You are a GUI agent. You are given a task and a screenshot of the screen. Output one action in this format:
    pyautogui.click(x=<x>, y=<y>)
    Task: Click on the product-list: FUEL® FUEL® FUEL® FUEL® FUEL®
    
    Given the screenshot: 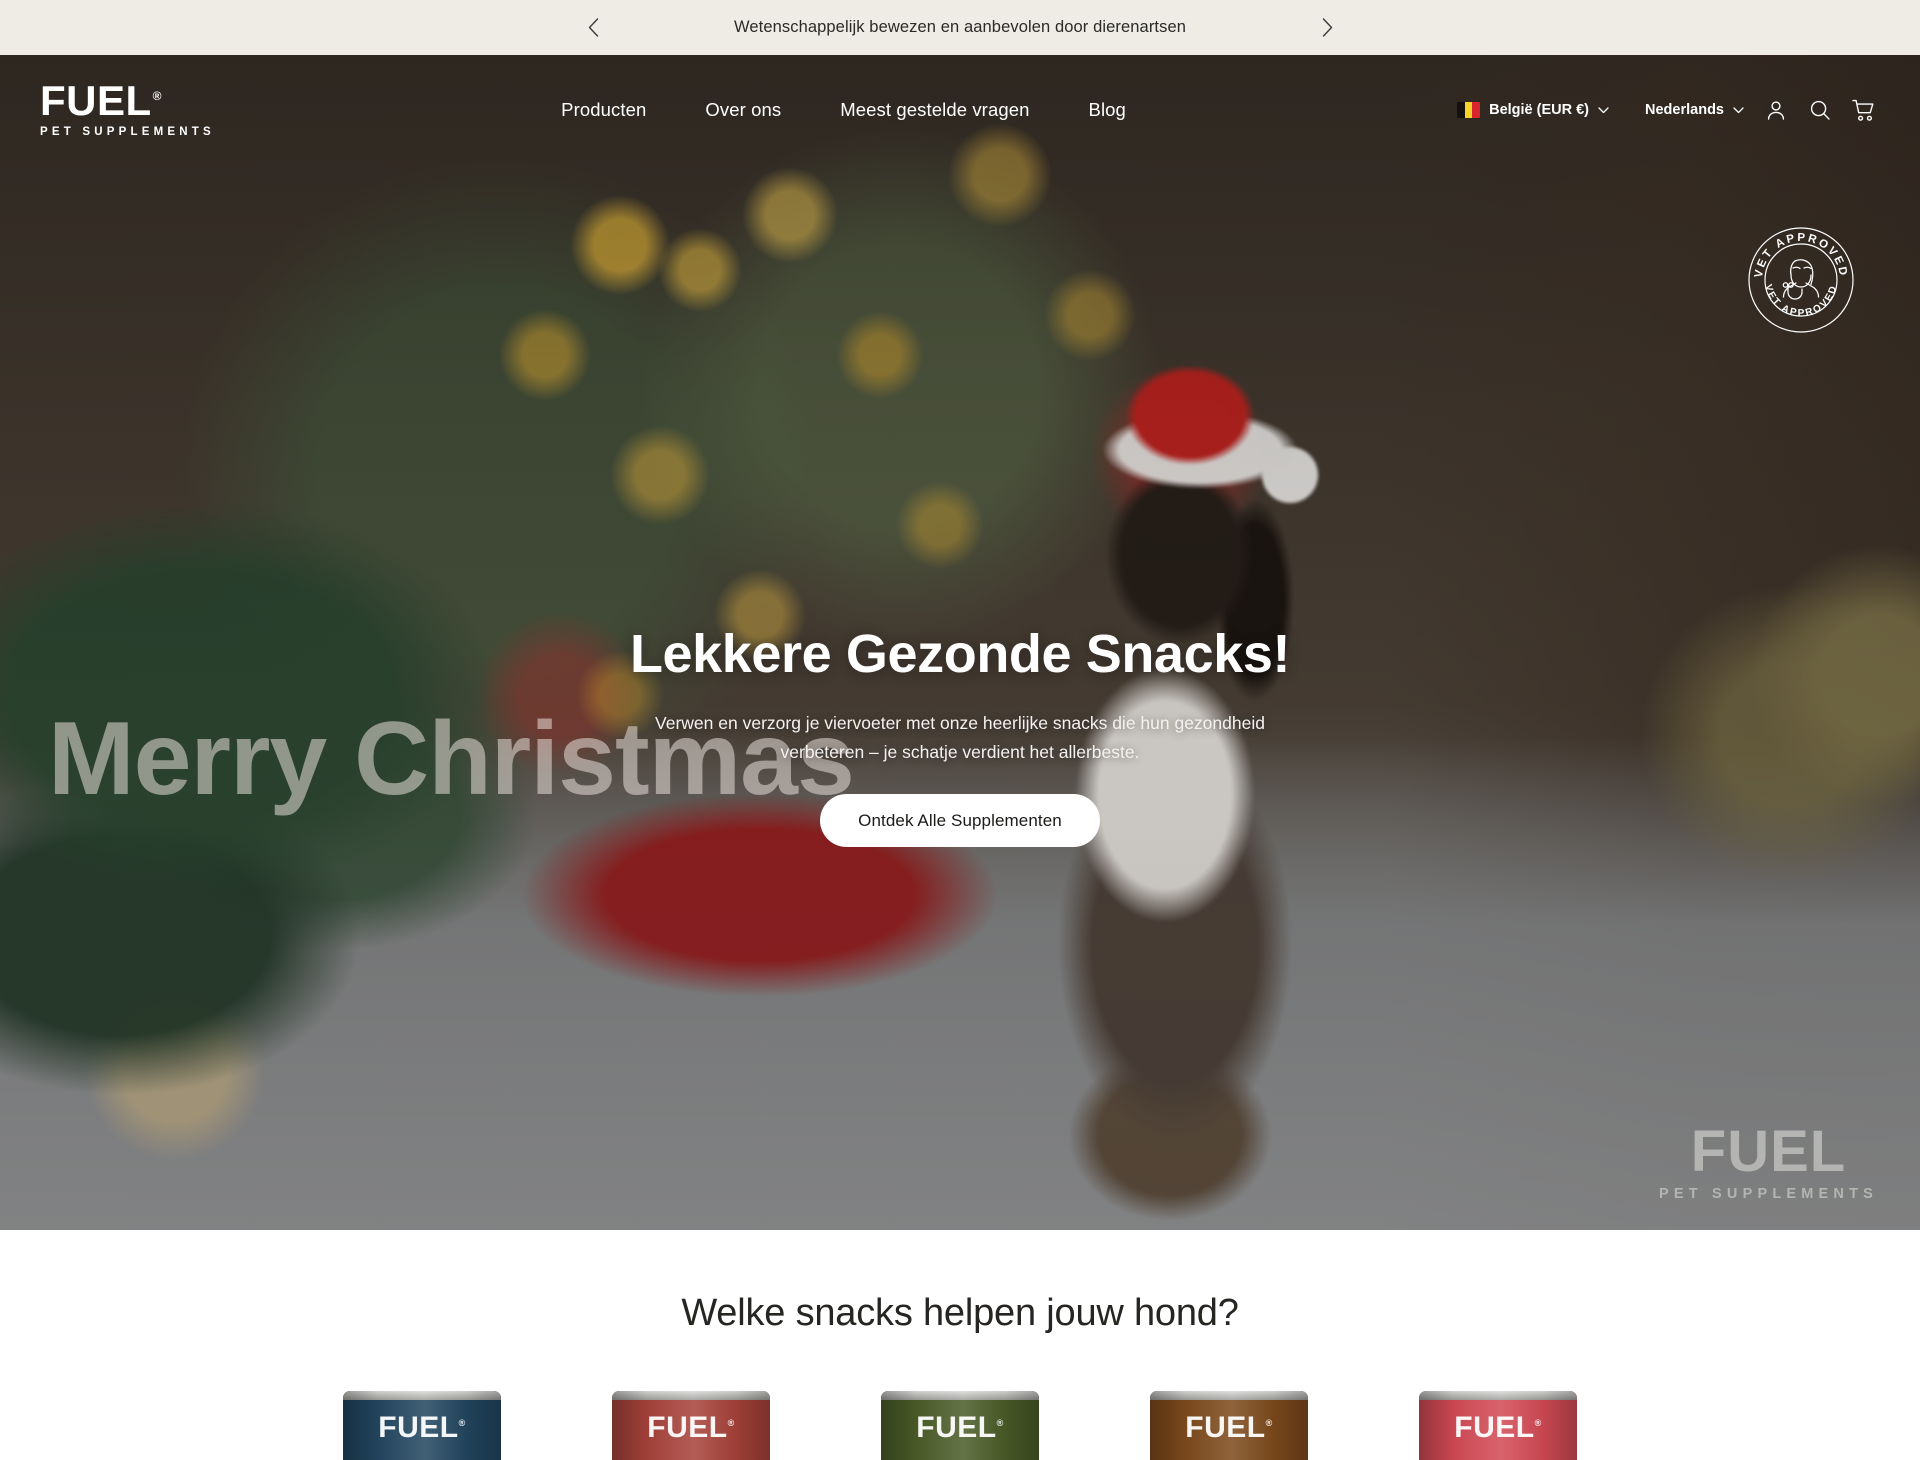 What is the action you would take?
    pyautogui.click(x=960, y=1425)
    